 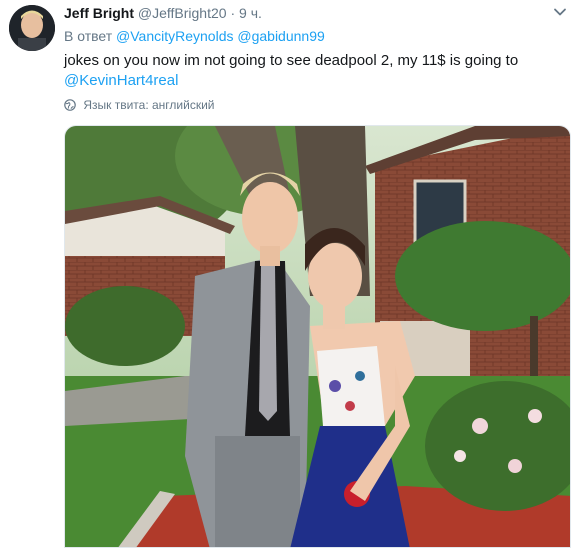 What do you see at coordinates (174, 36) in the screenshot?
I see `mention-link-1: @VancityReynolds` at bounding box center [174, 36].